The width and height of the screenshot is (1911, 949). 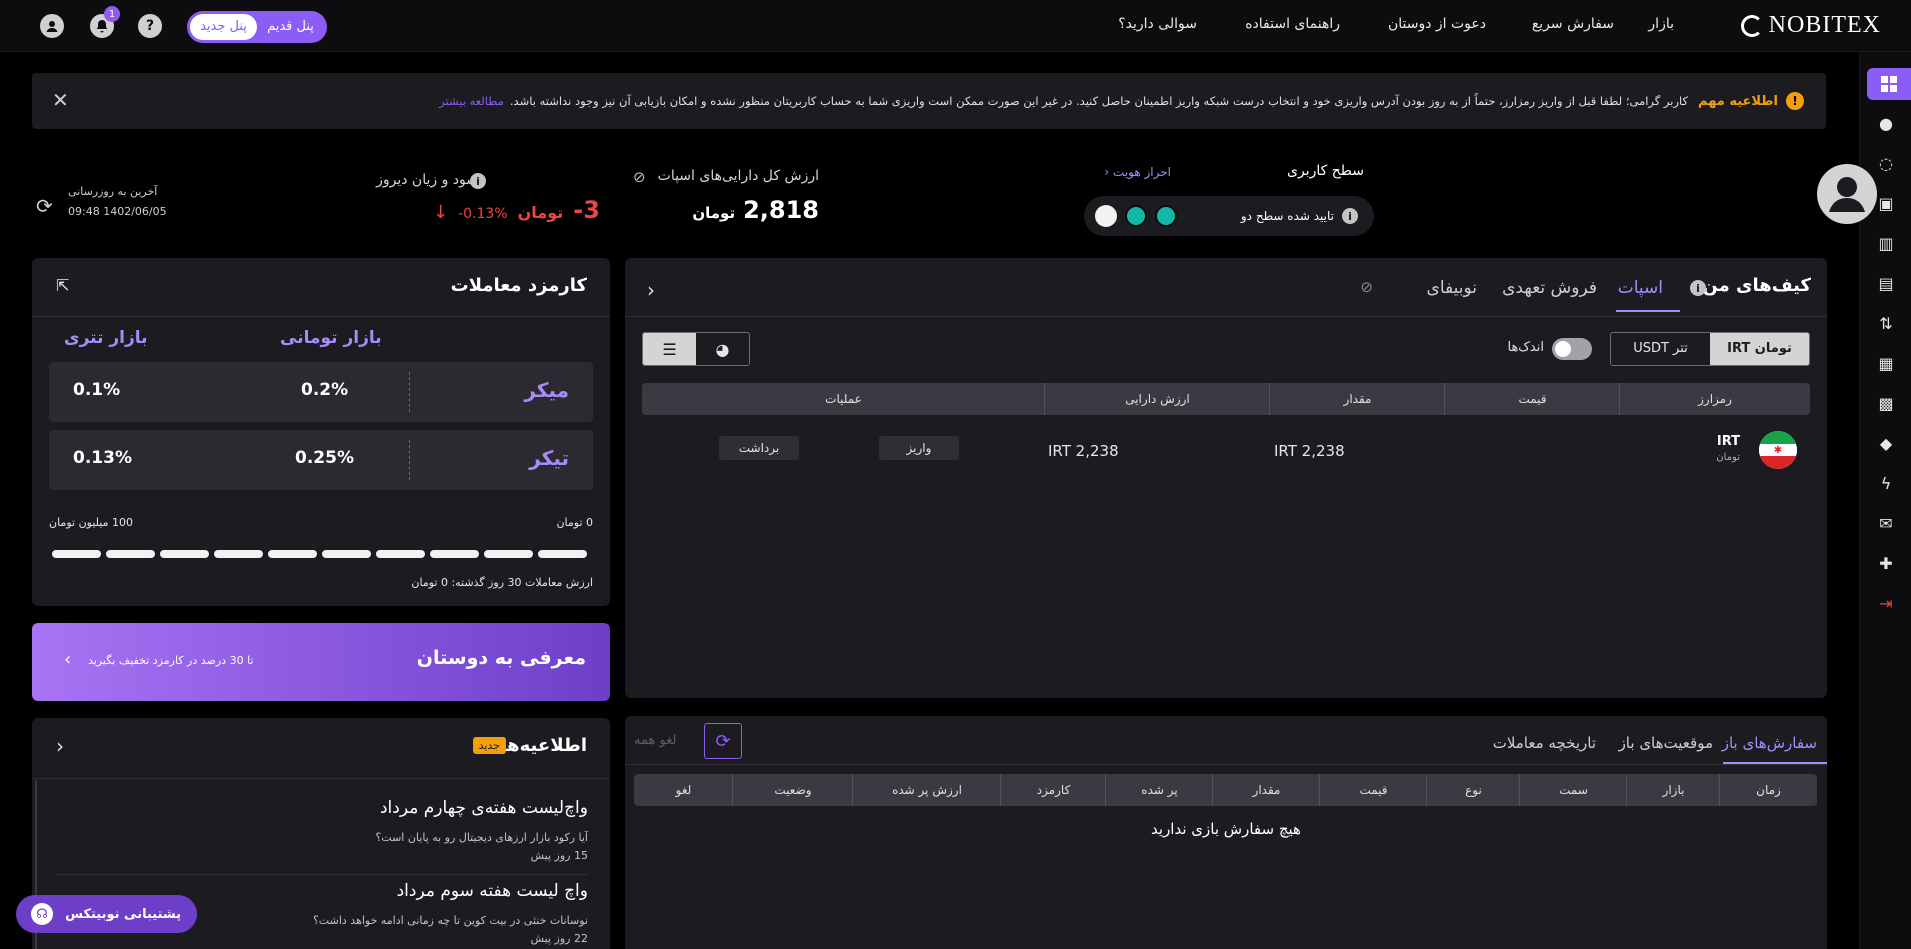 I want to click on shield-icon: ◆, so click(x=1886, y=443).